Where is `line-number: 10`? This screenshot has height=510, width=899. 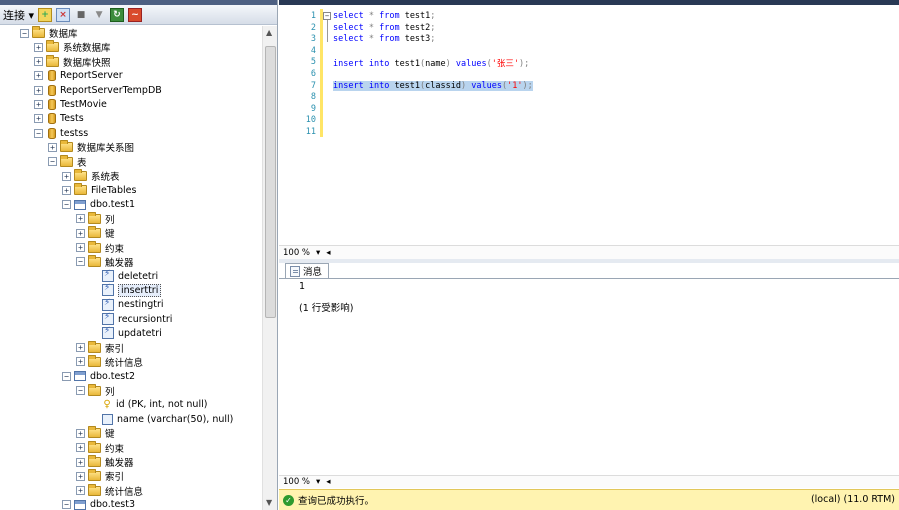
line-number: 10 is located at coordinates (310, 120).